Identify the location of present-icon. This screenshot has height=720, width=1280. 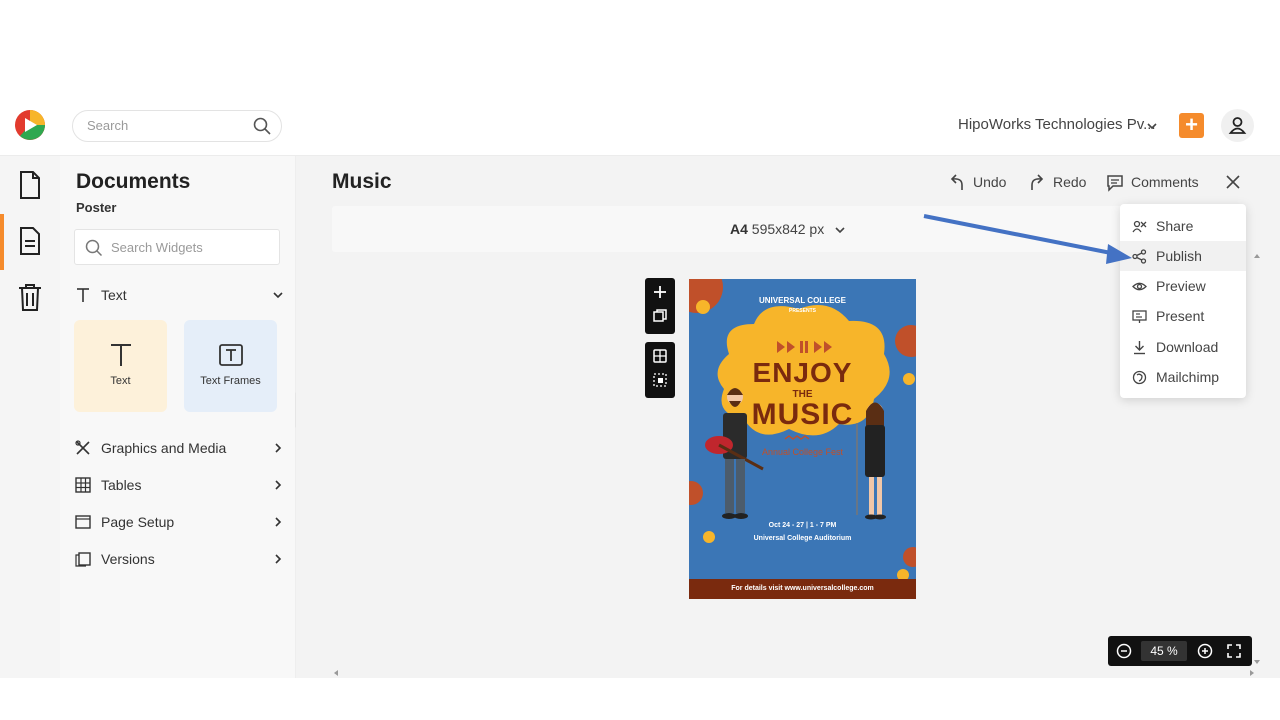
(1139, 316).